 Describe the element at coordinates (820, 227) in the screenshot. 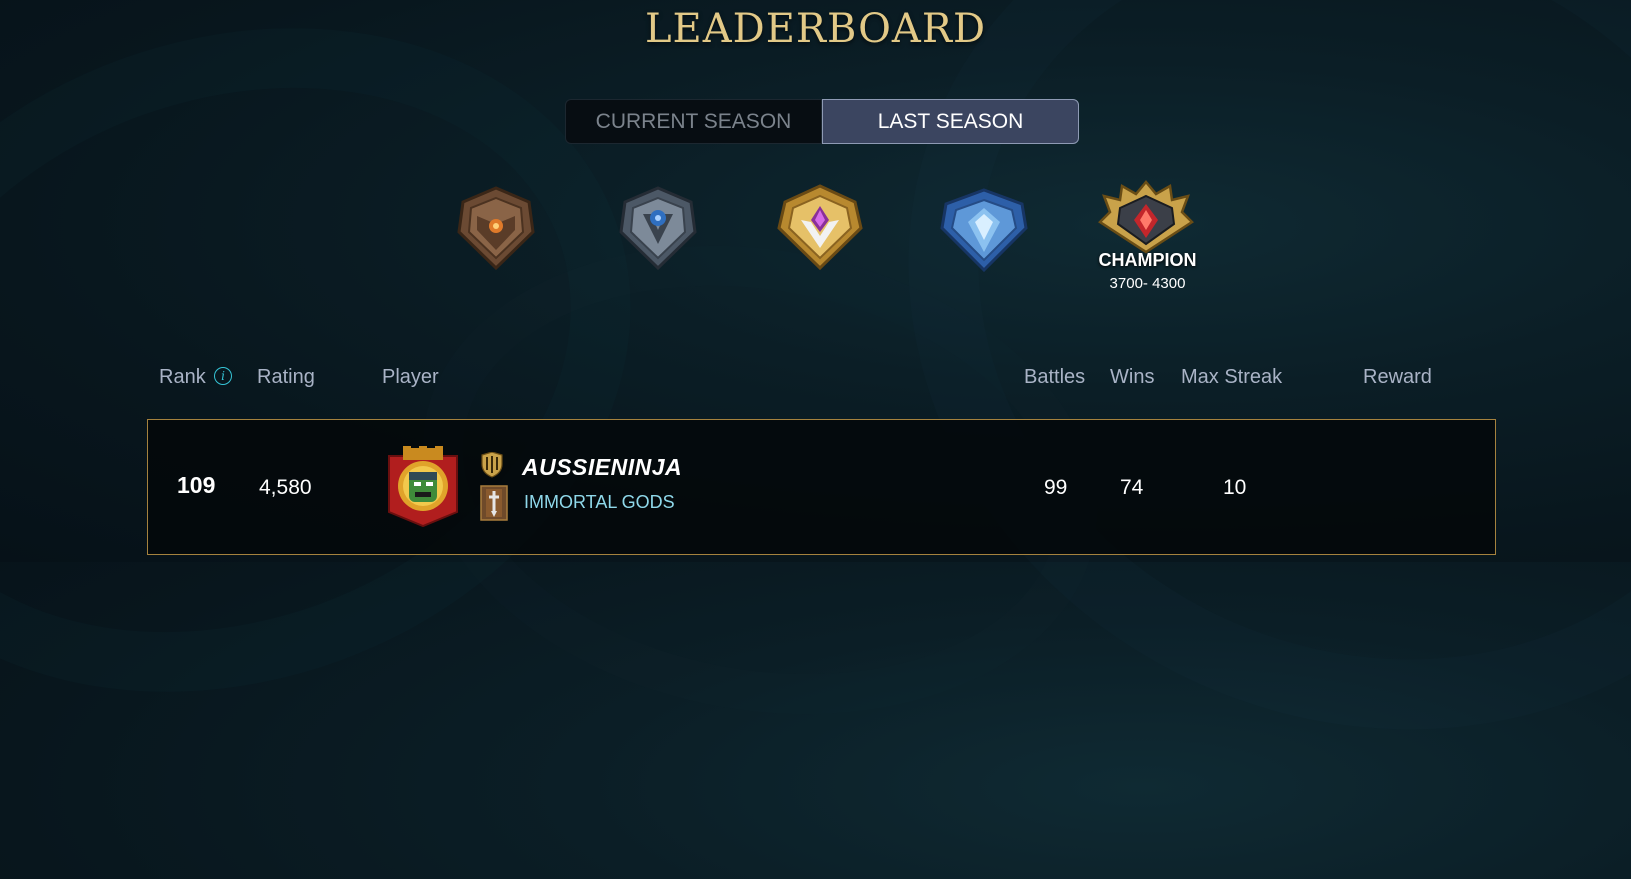

I see `gold-league-icon` at that location.